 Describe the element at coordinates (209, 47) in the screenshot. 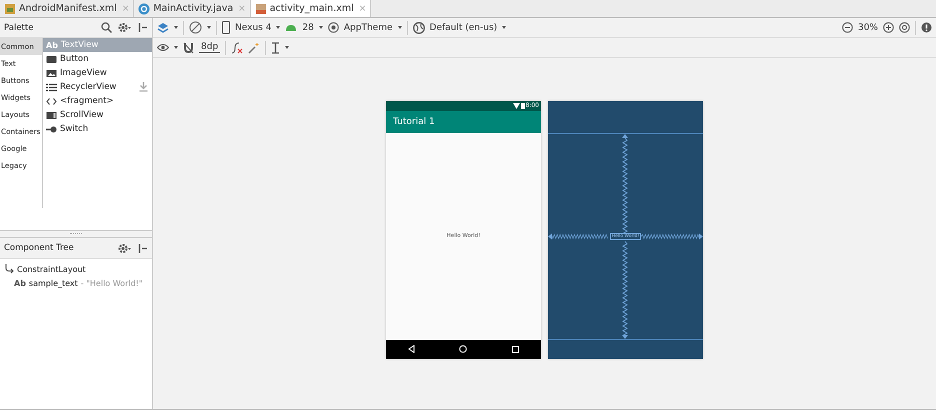

I see `default-margin-dropdown: 8dp` at that location.